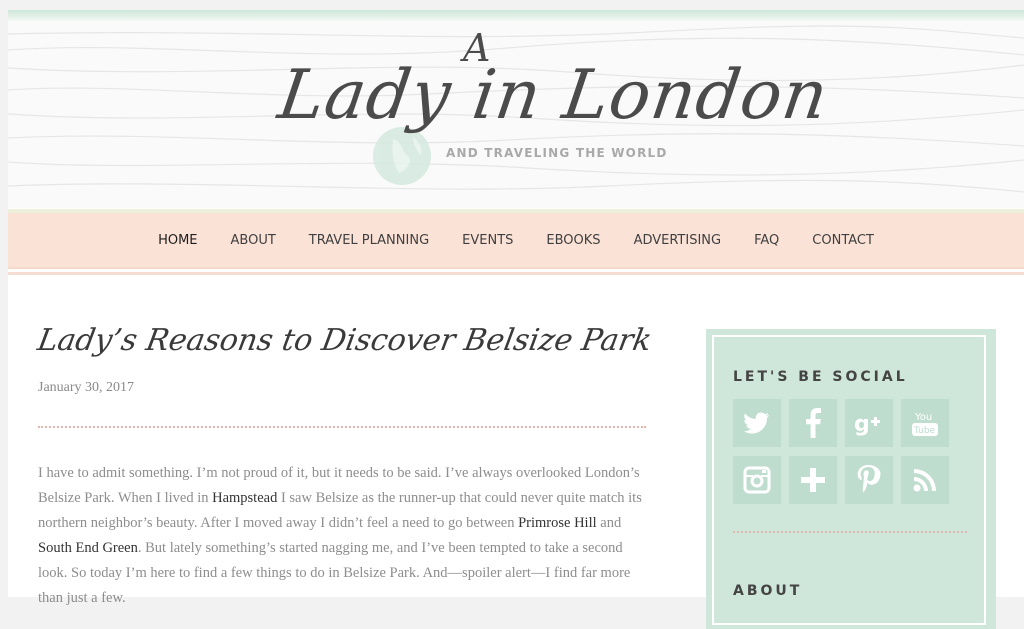 Image resolution: width=1024 pixels, height=629 pixels. I want to click on nav-item-ebooks: EBOOKS, so click(573, 240).